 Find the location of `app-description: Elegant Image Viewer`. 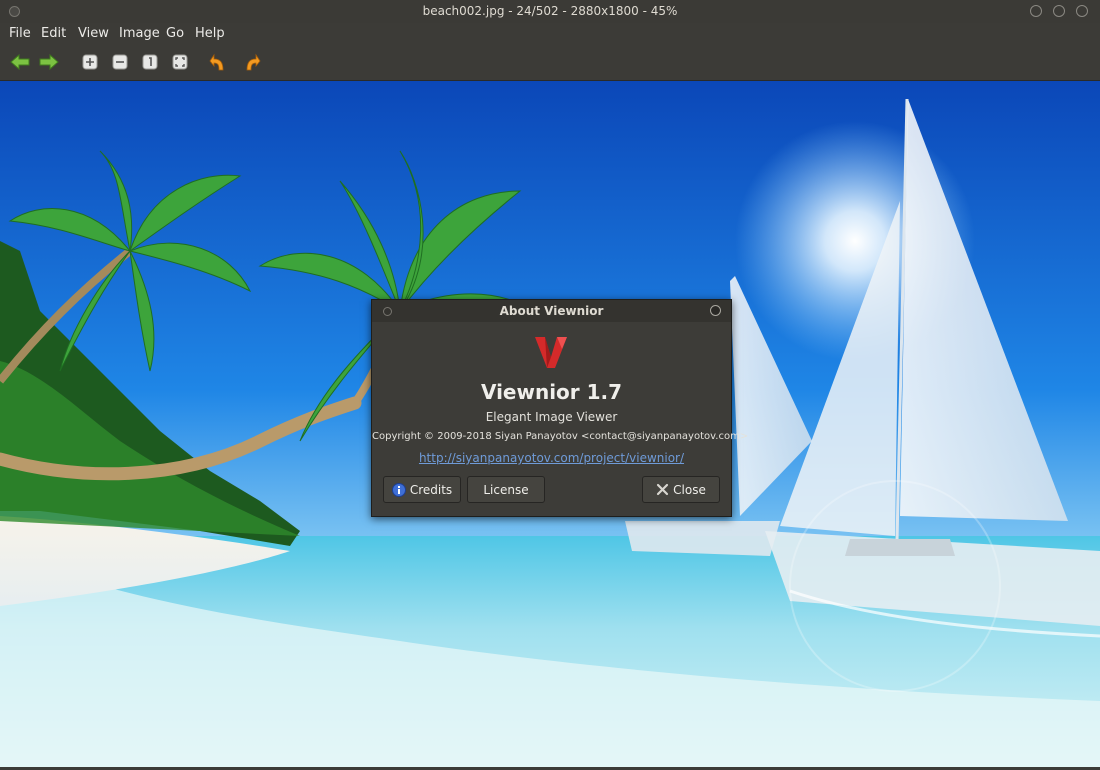

app-description: Elegant Image Viewer is located at coordinates (551, 417).